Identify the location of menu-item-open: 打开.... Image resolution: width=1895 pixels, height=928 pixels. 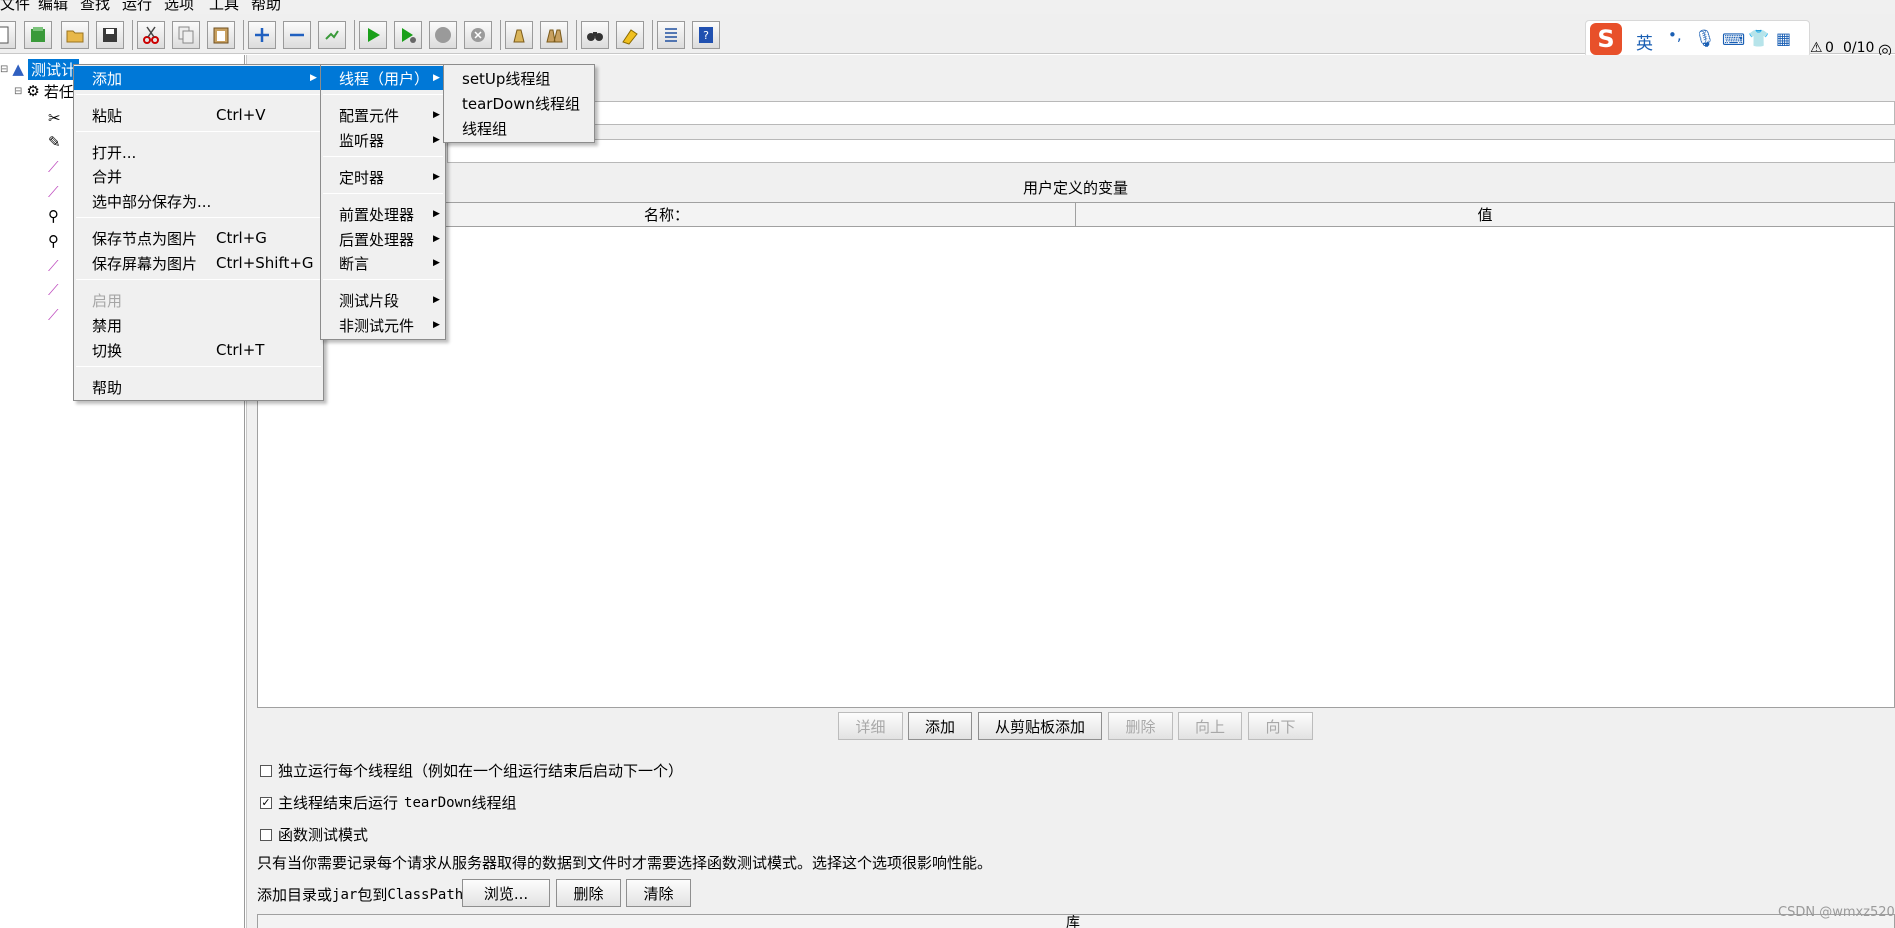
(198, 152).